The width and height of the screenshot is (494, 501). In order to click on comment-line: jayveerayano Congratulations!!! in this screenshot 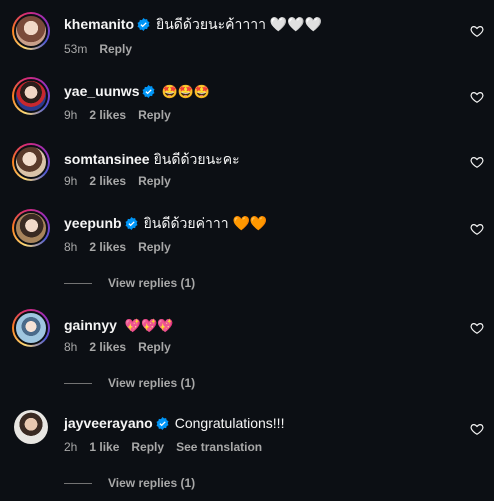, I will do `click(174, 423)`.